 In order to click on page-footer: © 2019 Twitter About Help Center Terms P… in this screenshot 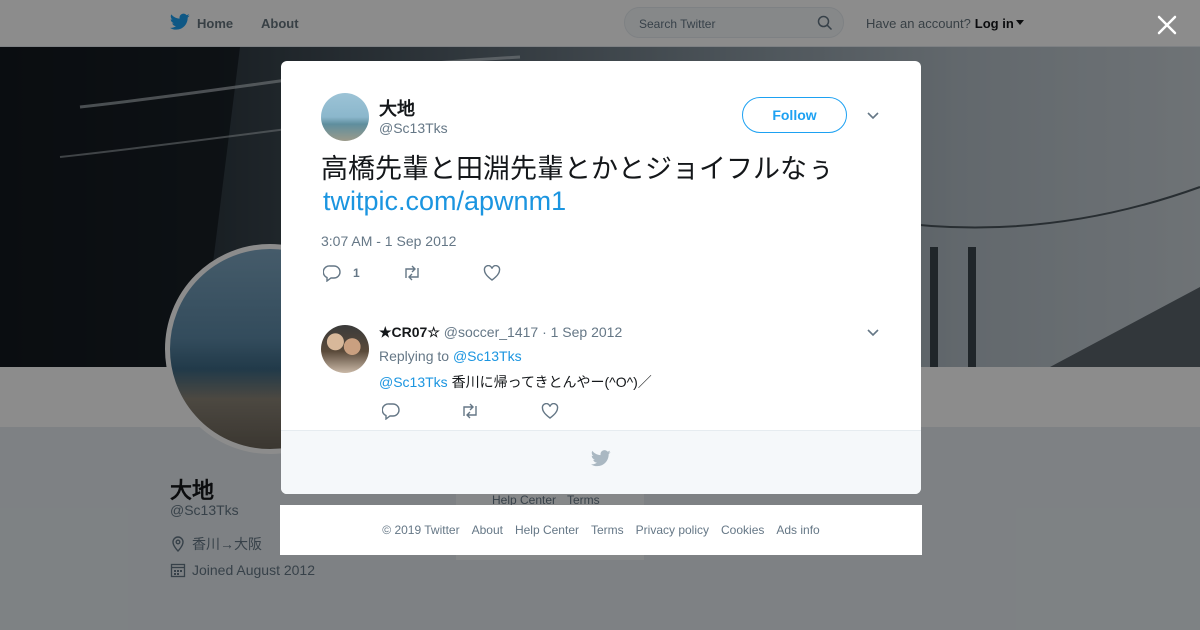, I will do `click(601, 530)`.